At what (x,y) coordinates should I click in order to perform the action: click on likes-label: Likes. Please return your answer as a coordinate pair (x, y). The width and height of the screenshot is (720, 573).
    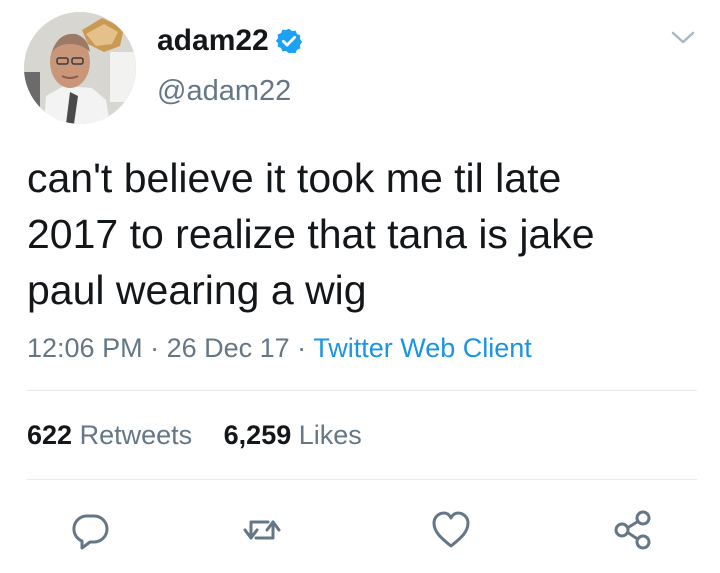
    Looking at the image, I should click on (330, 435).